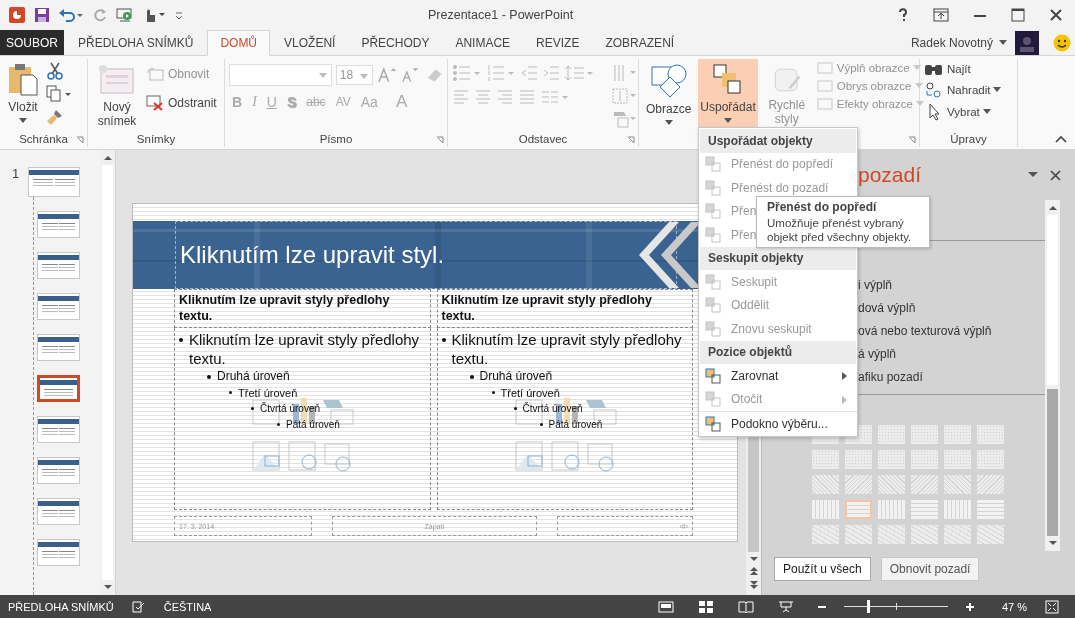  I want to click on window-title: Prezentace1 - PowerPoint, so click(501, 15).